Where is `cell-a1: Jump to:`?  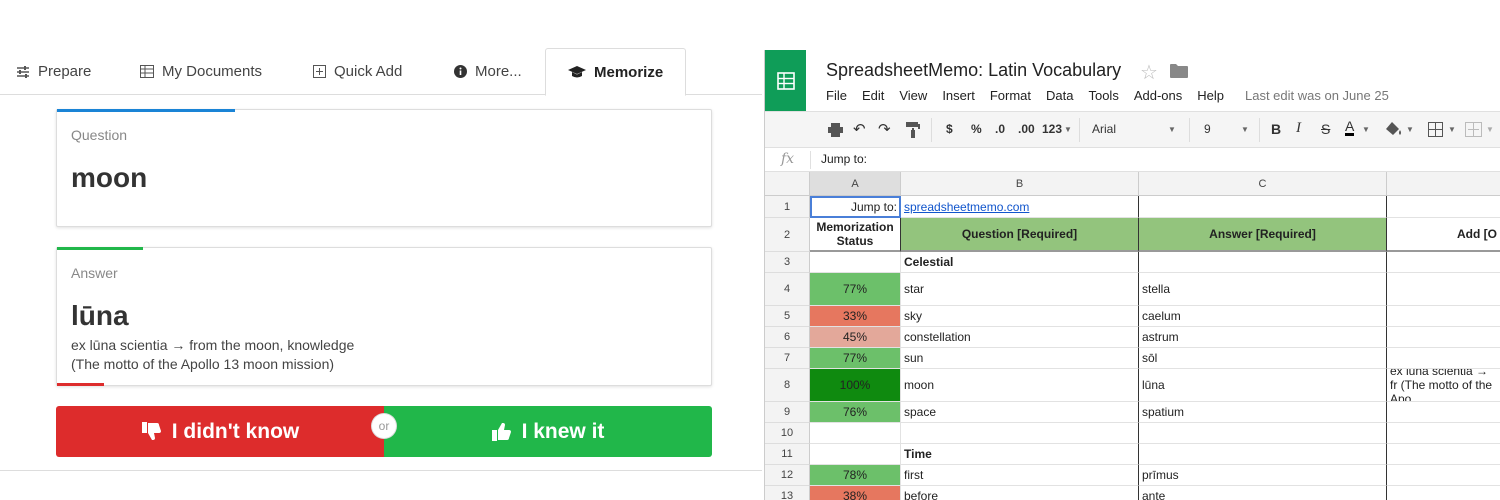
cell-a1: Jump to: is located at coordinates (855, 207).